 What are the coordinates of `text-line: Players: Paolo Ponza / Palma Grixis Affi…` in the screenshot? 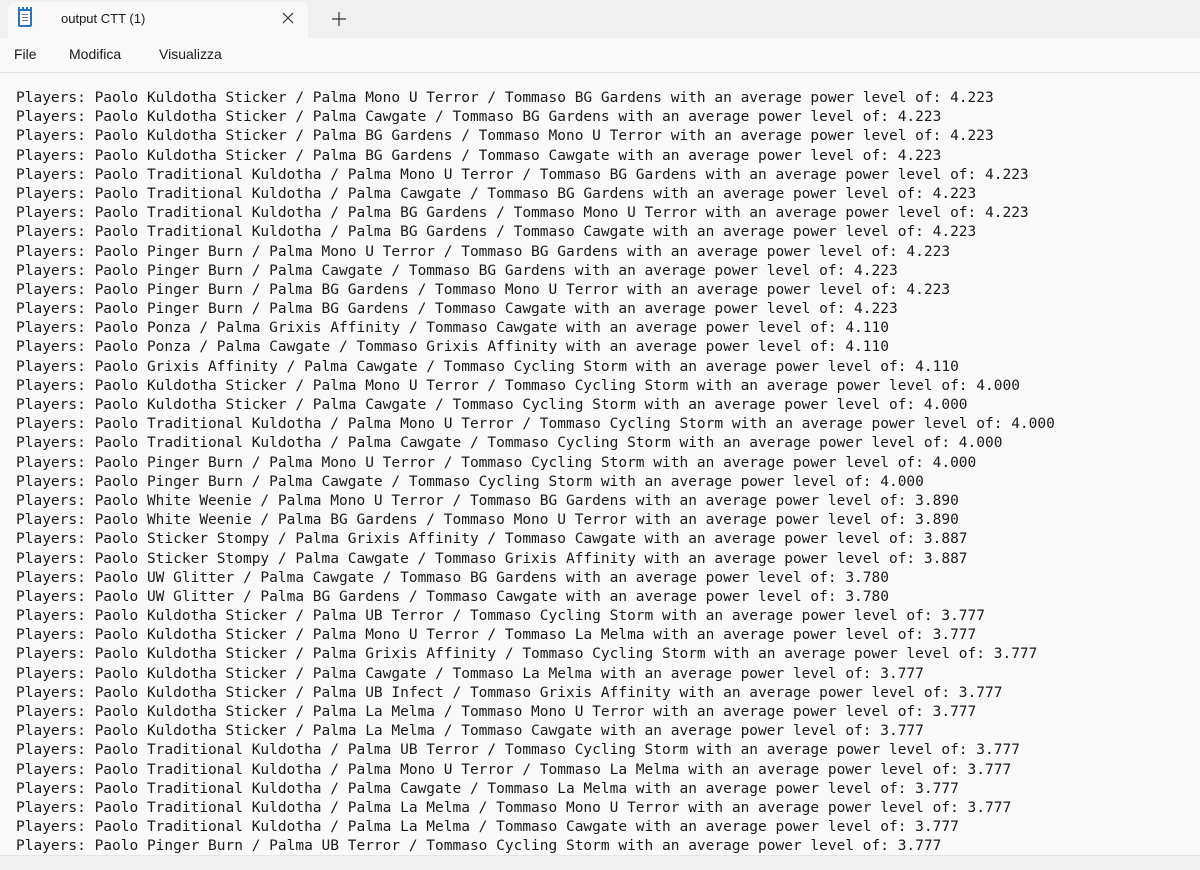 It's located at (452, 328).